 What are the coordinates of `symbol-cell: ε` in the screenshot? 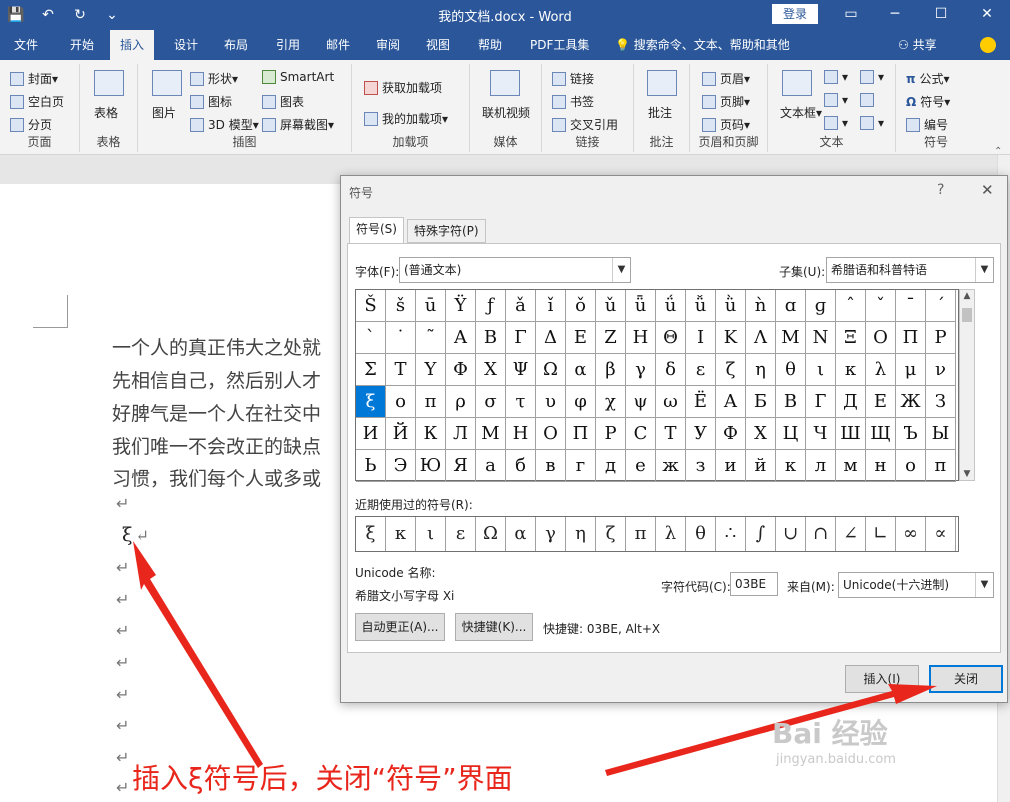 It's located at (701, 370).